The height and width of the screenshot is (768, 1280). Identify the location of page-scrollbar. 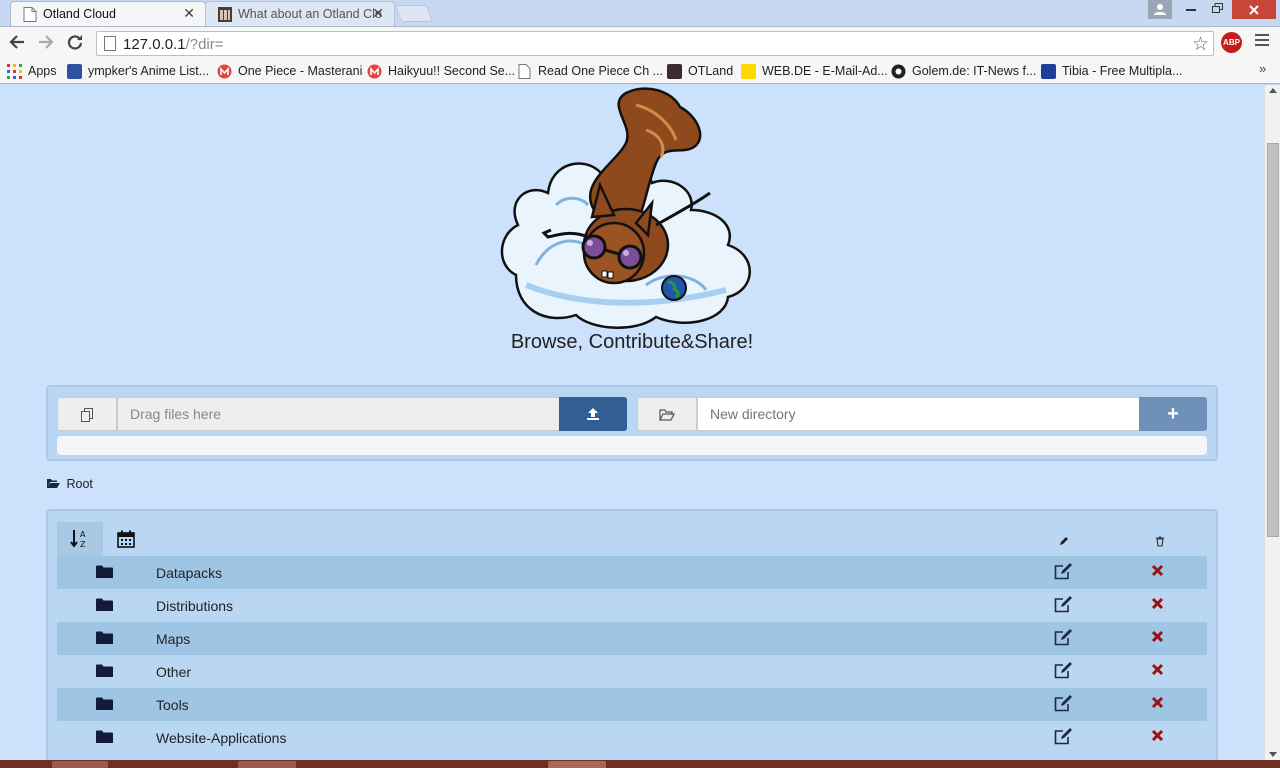
(1272, 422).